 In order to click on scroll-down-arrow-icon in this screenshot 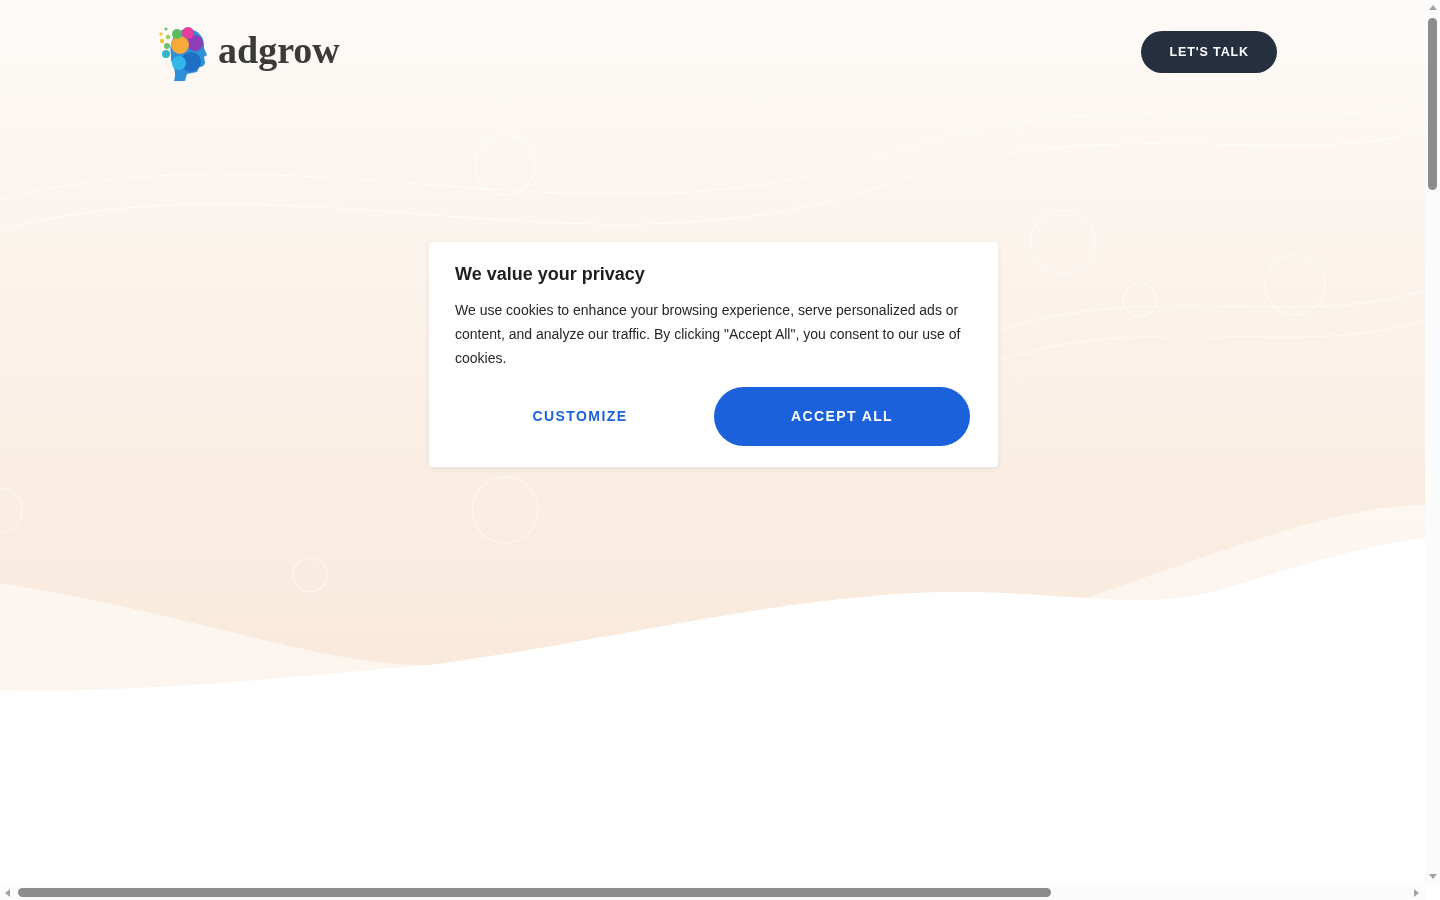, I will do `click(1433, 876)`.